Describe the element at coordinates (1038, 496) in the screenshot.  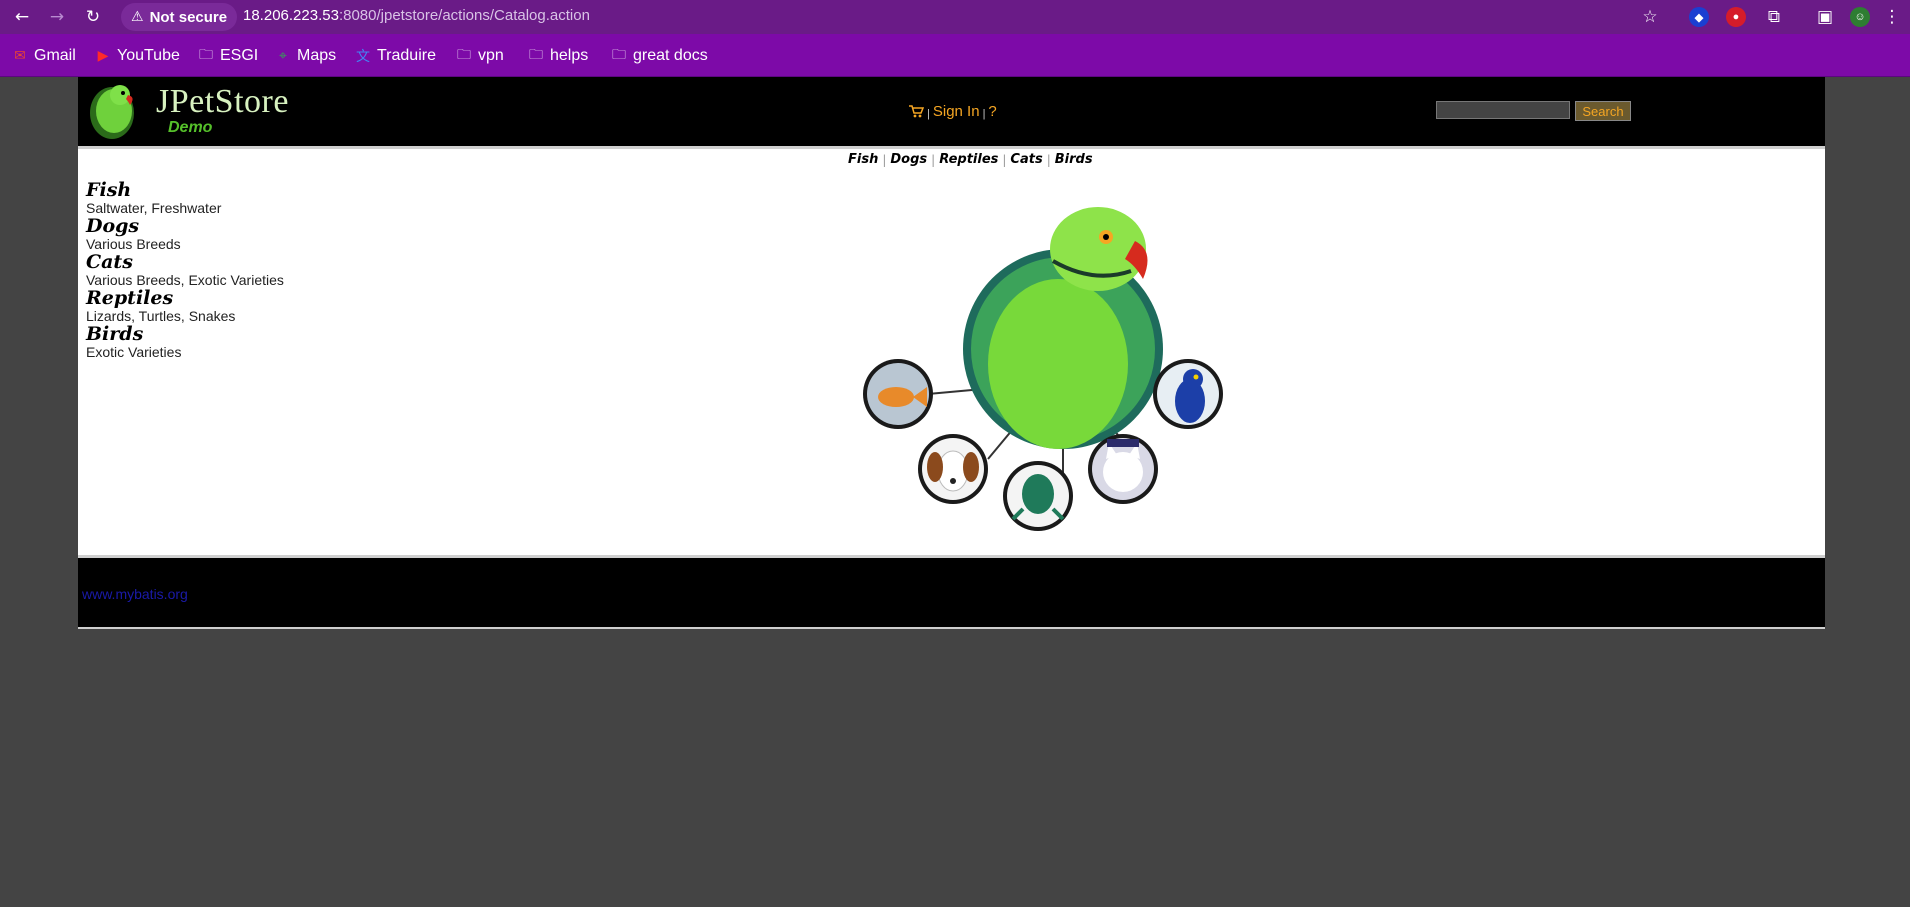
I see `lizard-image` at that location.